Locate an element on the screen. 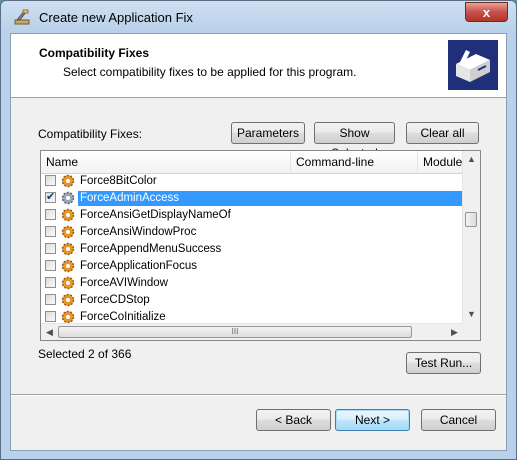 Image resolution: width=517 pixels, height=460 pixels. table-row: ForceAppendMenuSuccess is located at coordinates (252, 249).